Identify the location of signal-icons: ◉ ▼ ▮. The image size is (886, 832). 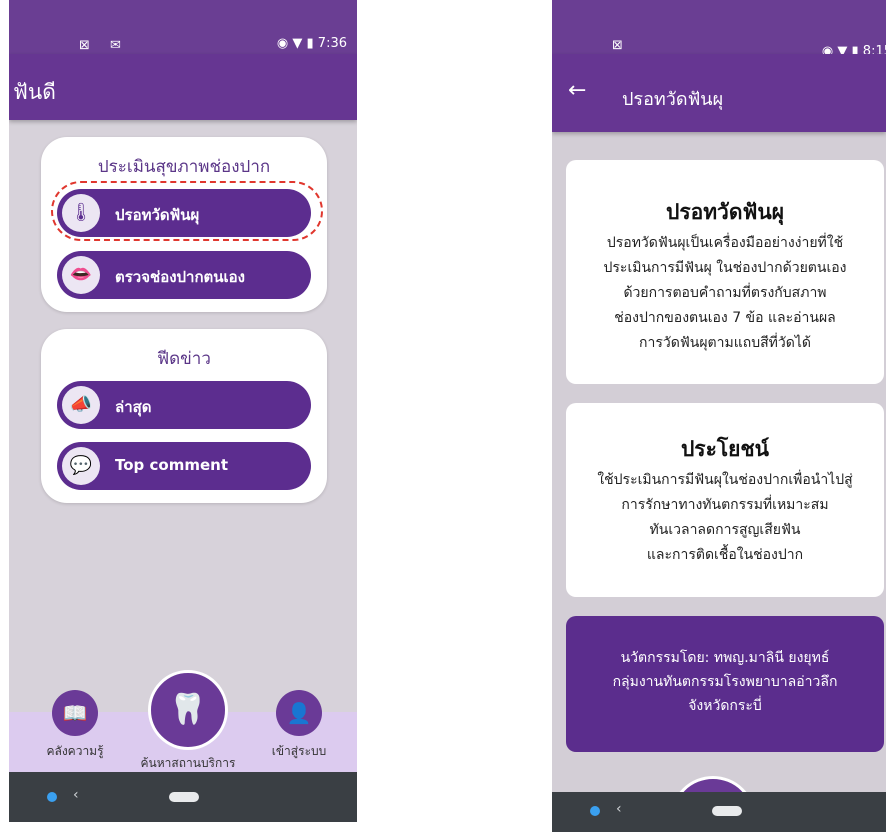
(295, 43).